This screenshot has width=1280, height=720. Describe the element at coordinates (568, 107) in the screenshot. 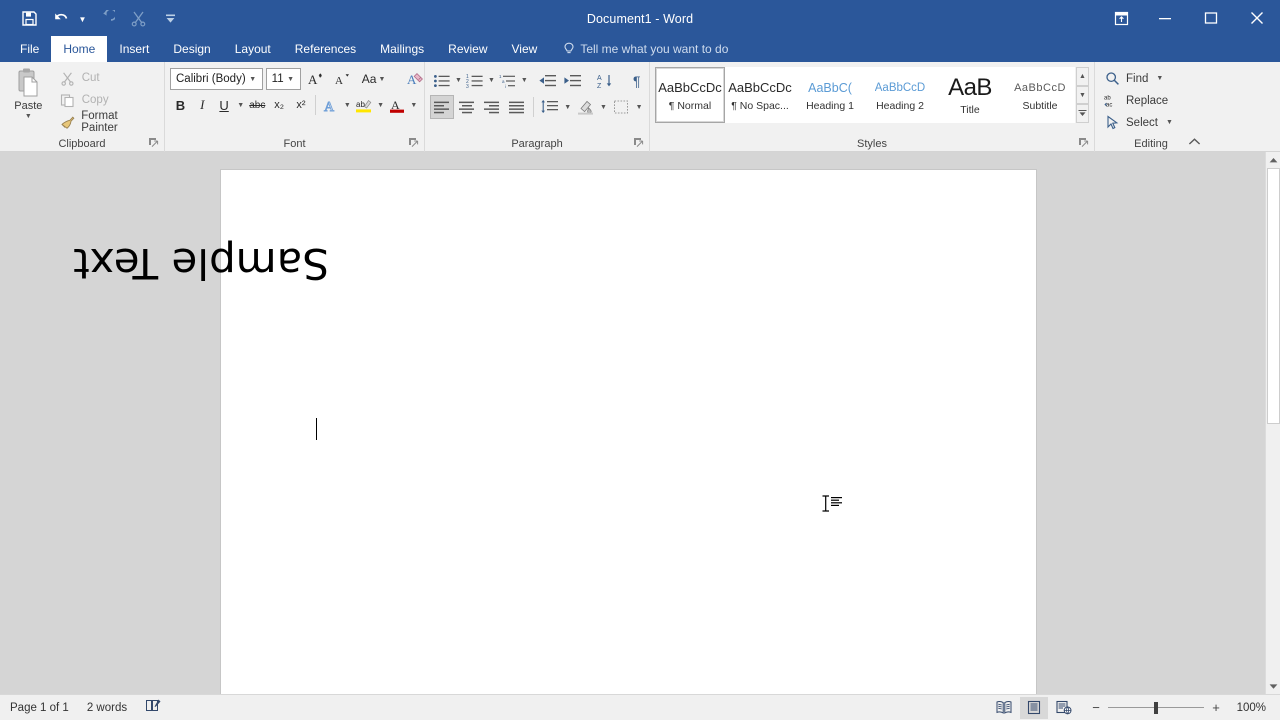

I see `line-spacing-dropdown-icon: ▼` at that location.